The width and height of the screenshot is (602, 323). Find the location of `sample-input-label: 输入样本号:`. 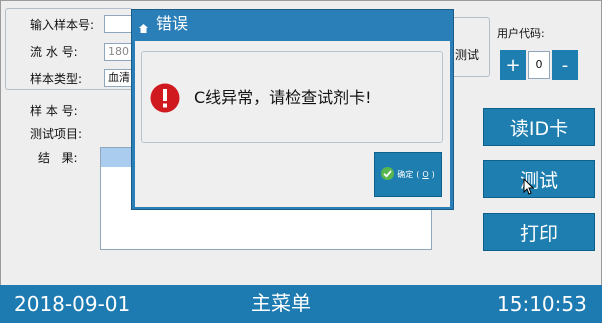

sample-input-label: 输入样本号: is located at coordinates (62, 25).